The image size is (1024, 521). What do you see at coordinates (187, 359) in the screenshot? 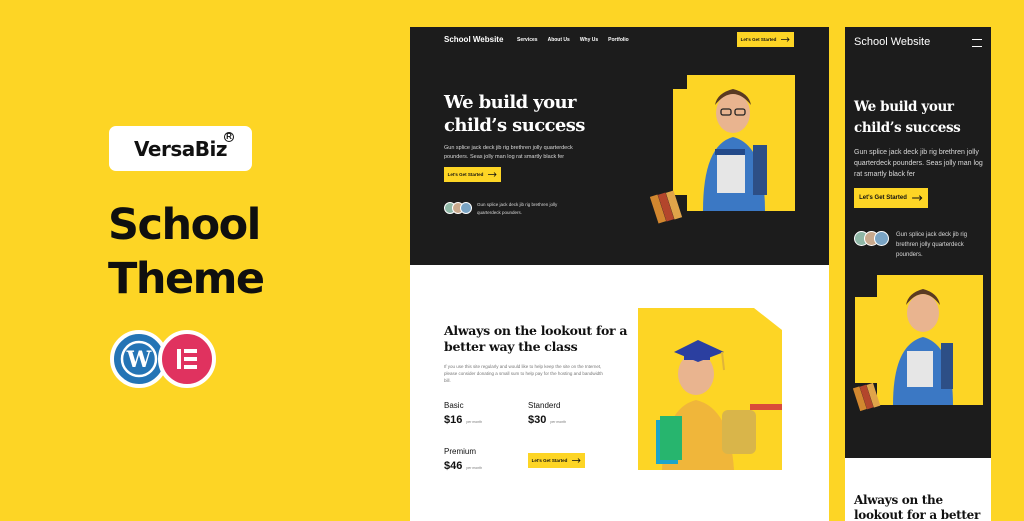
I see `elementor-icon` at bounding box center [187, 359].